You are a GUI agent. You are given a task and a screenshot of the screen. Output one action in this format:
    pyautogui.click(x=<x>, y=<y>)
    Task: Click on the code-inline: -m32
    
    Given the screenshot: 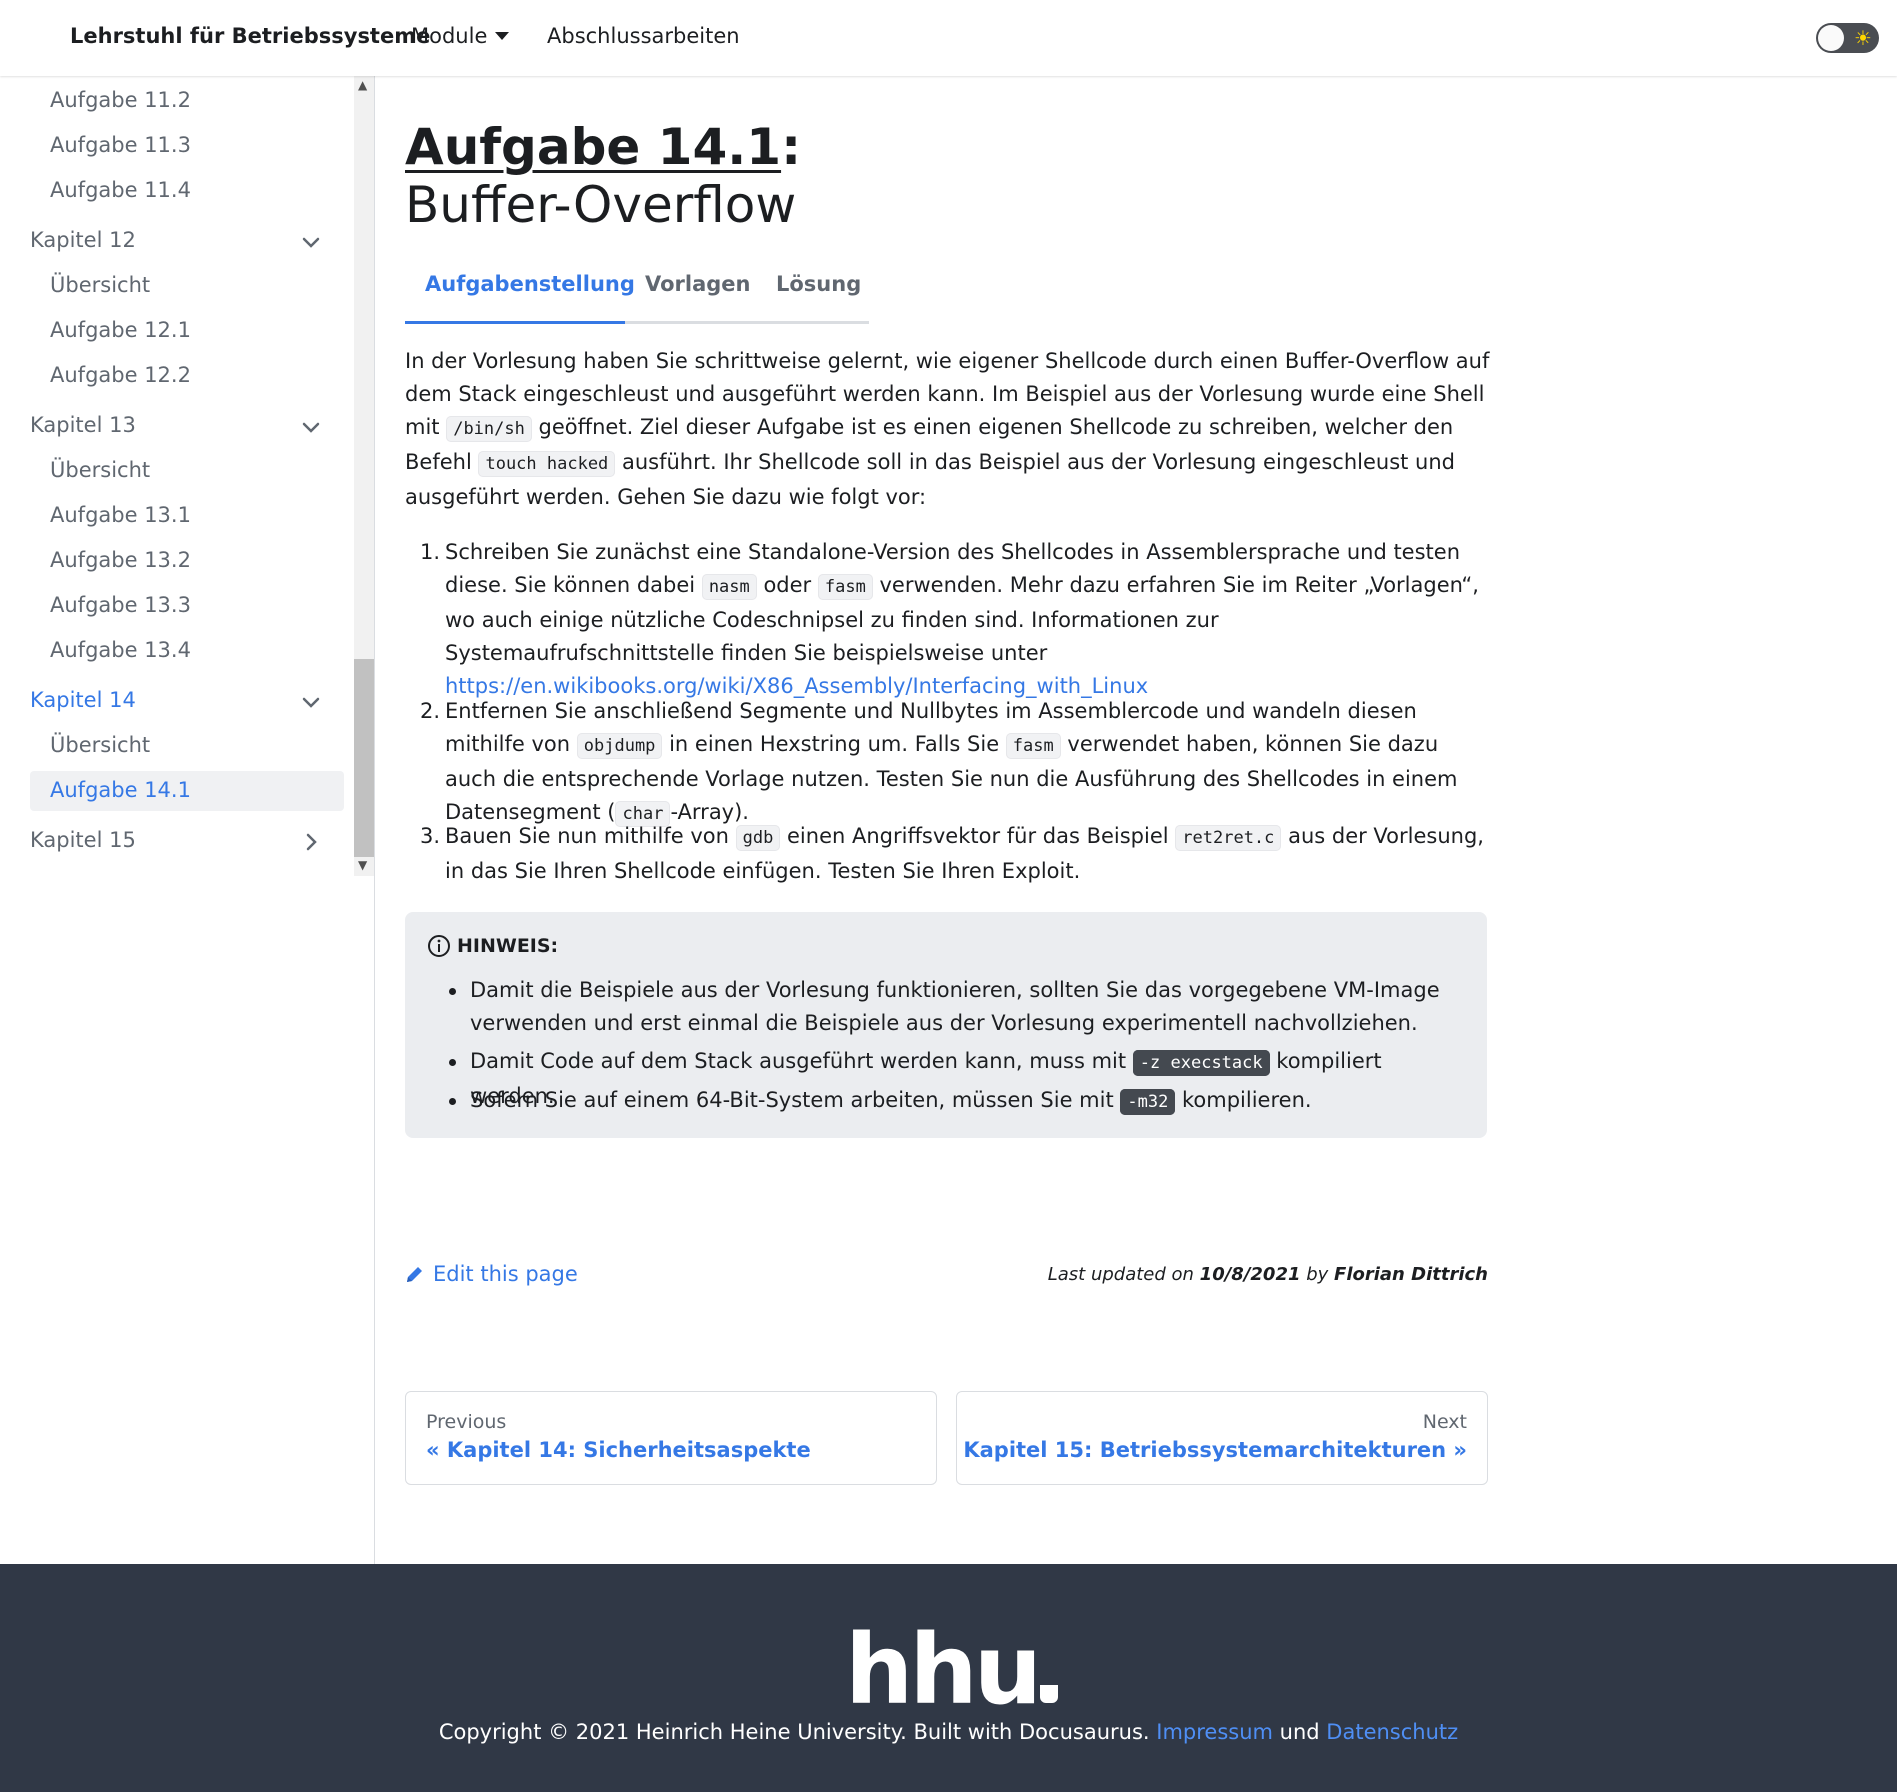 What is the action you would take?
    pyautogui.click(x=1148, y=1102)
    